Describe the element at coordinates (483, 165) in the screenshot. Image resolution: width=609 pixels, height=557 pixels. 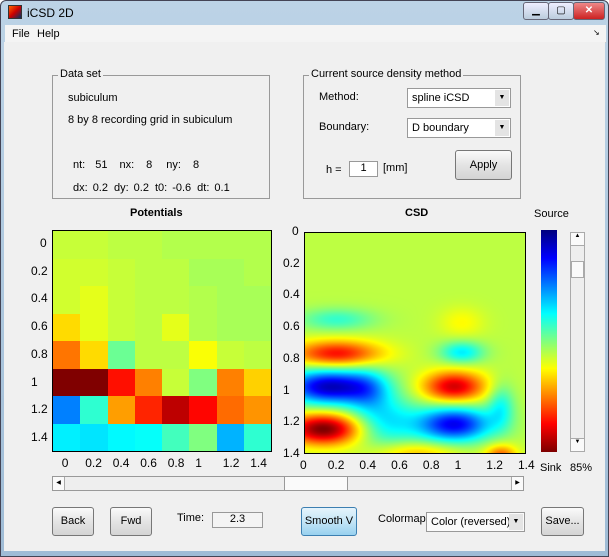
I see `apply-button: Apply` at that location.